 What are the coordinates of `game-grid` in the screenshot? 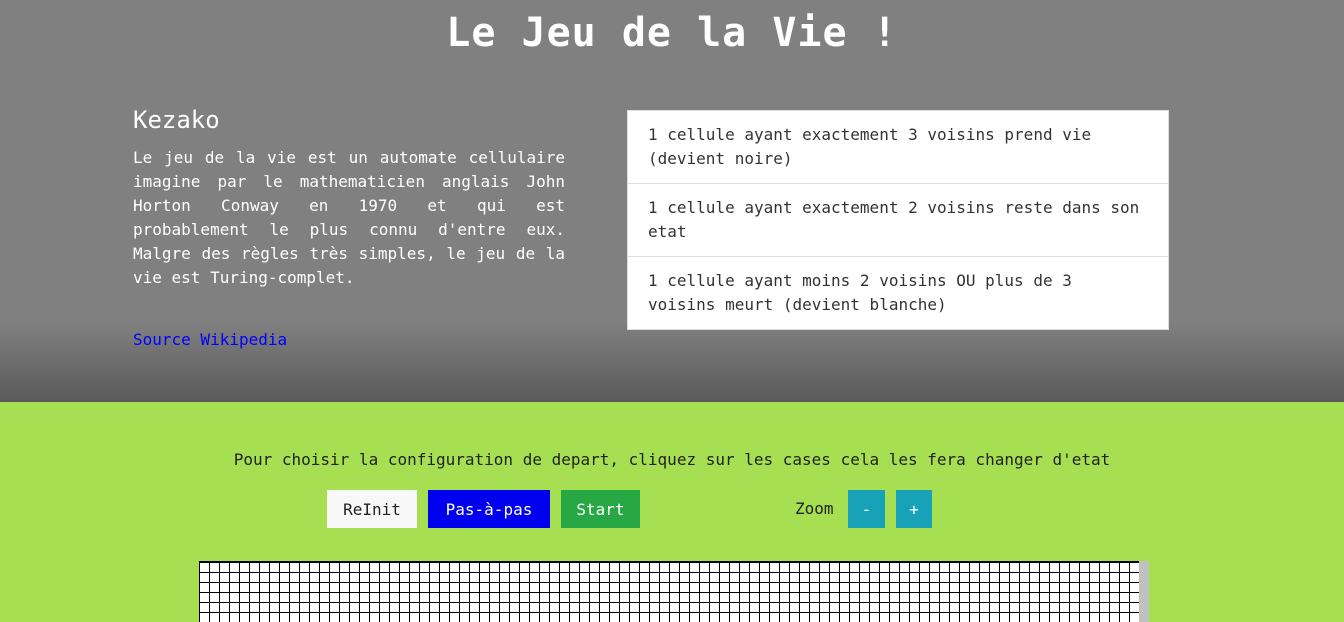 It's located at (669, 591).